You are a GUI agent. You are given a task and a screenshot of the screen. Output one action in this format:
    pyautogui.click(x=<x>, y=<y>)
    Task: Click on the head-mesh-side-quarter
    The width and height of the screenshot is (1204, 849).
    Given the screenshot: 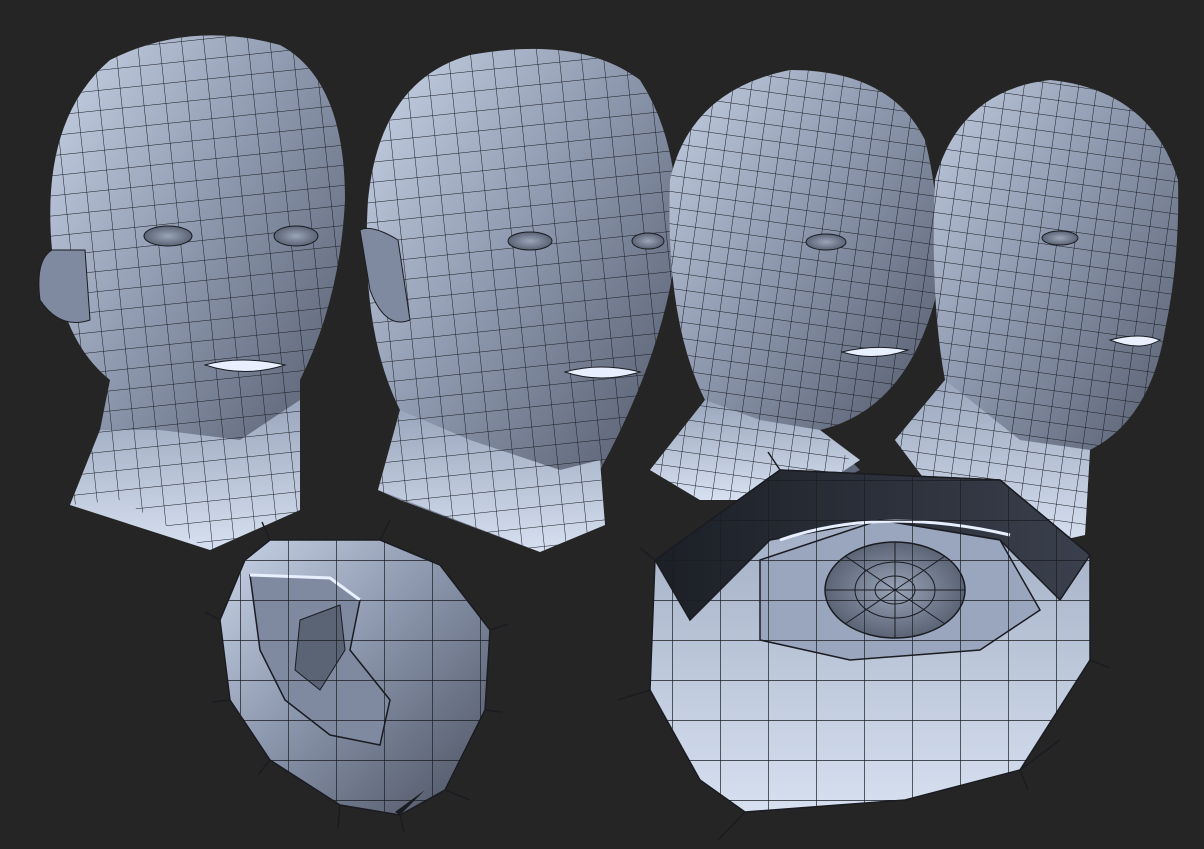 What is the action you would take?
    pyautogui.click(x=794, y=285)
    